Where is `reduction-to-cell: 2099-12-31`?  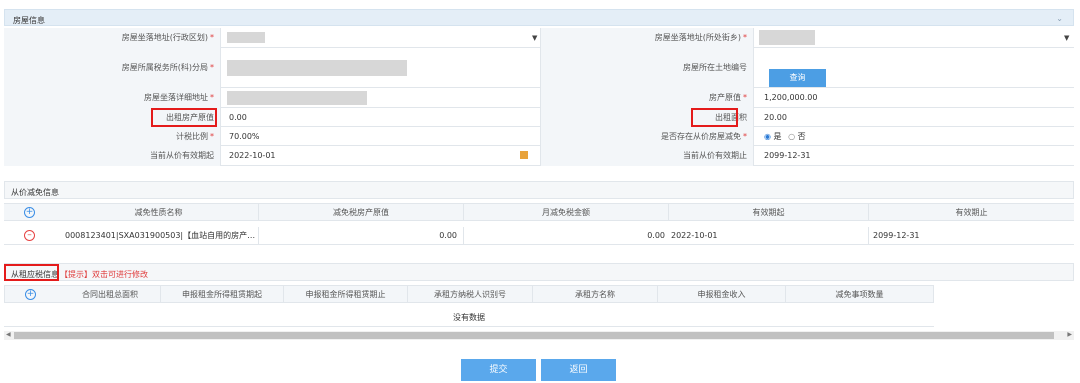 reduction-to-cell: 2099-12-31 is located at coordinates (896, 235).